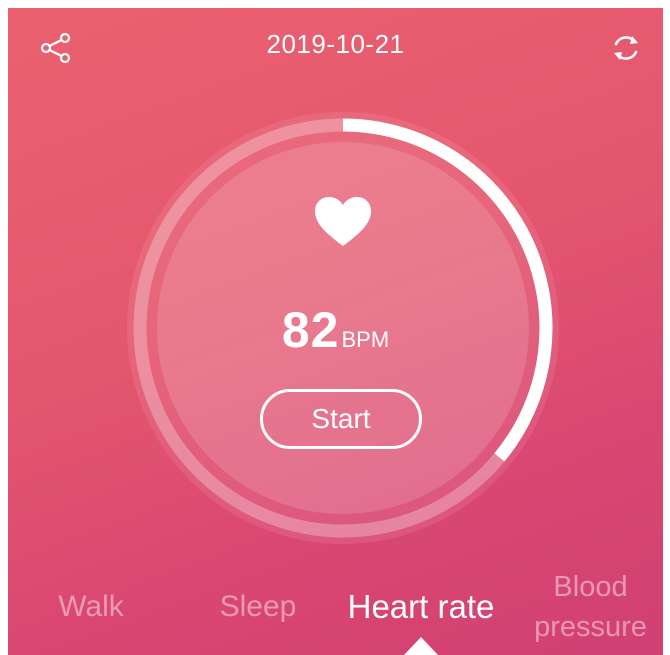 This screenshot has height=655, width=670. I want to click on bottom-tabs: Walk Sleep Heart rate Blood pressure, so click(335, 609).